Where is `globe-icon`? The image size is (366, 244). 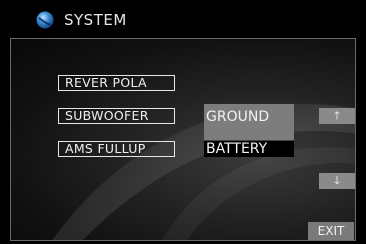 globe-icon is located at coordinates (45, 20).